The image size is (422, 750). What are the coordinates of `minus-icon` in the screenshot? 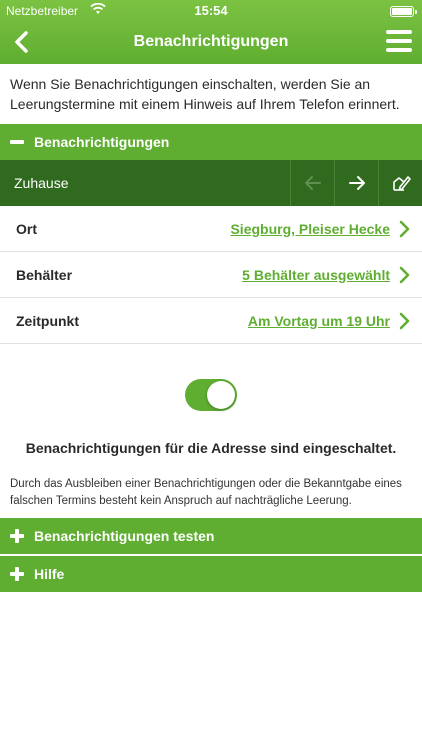 It's located at (17, 142).